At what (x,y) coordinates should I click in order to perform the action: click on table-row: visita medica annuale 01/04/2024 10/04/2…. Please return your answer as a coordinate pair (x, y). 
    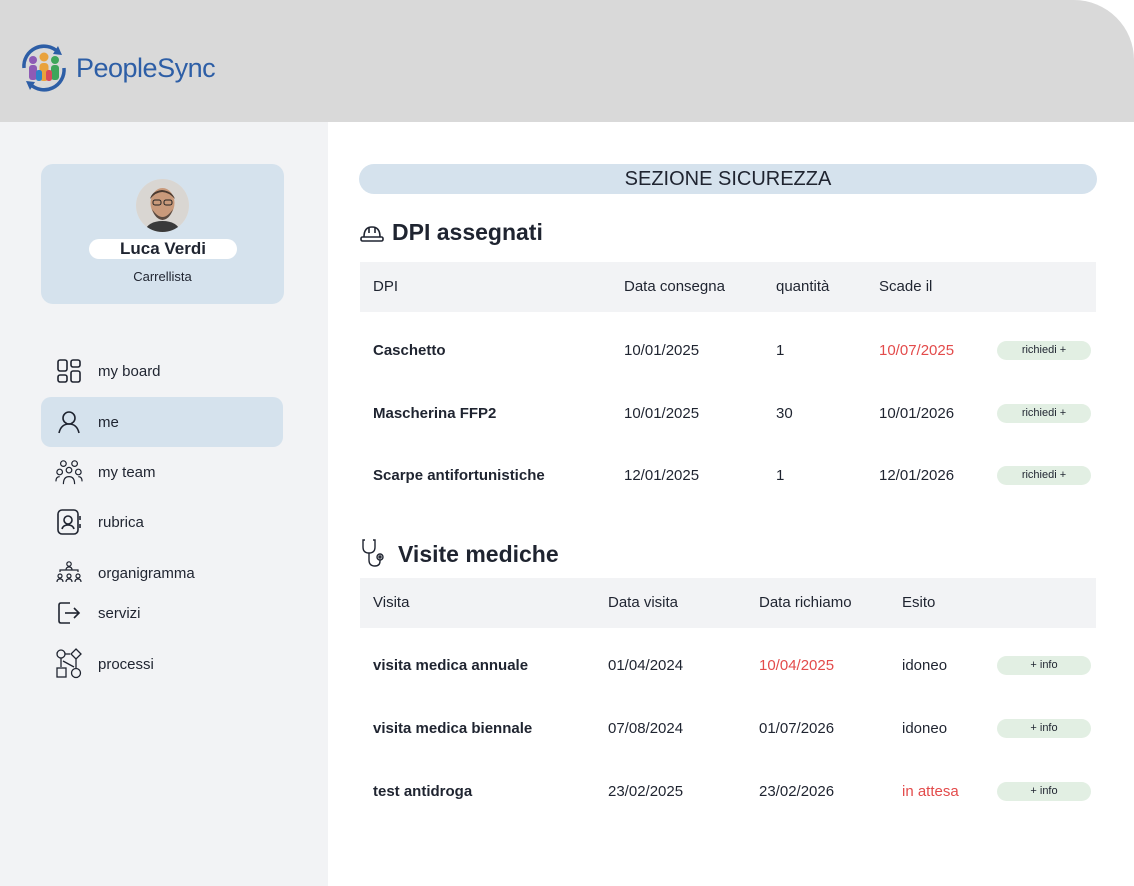
    Looking at the image, I should click on (728, 666).